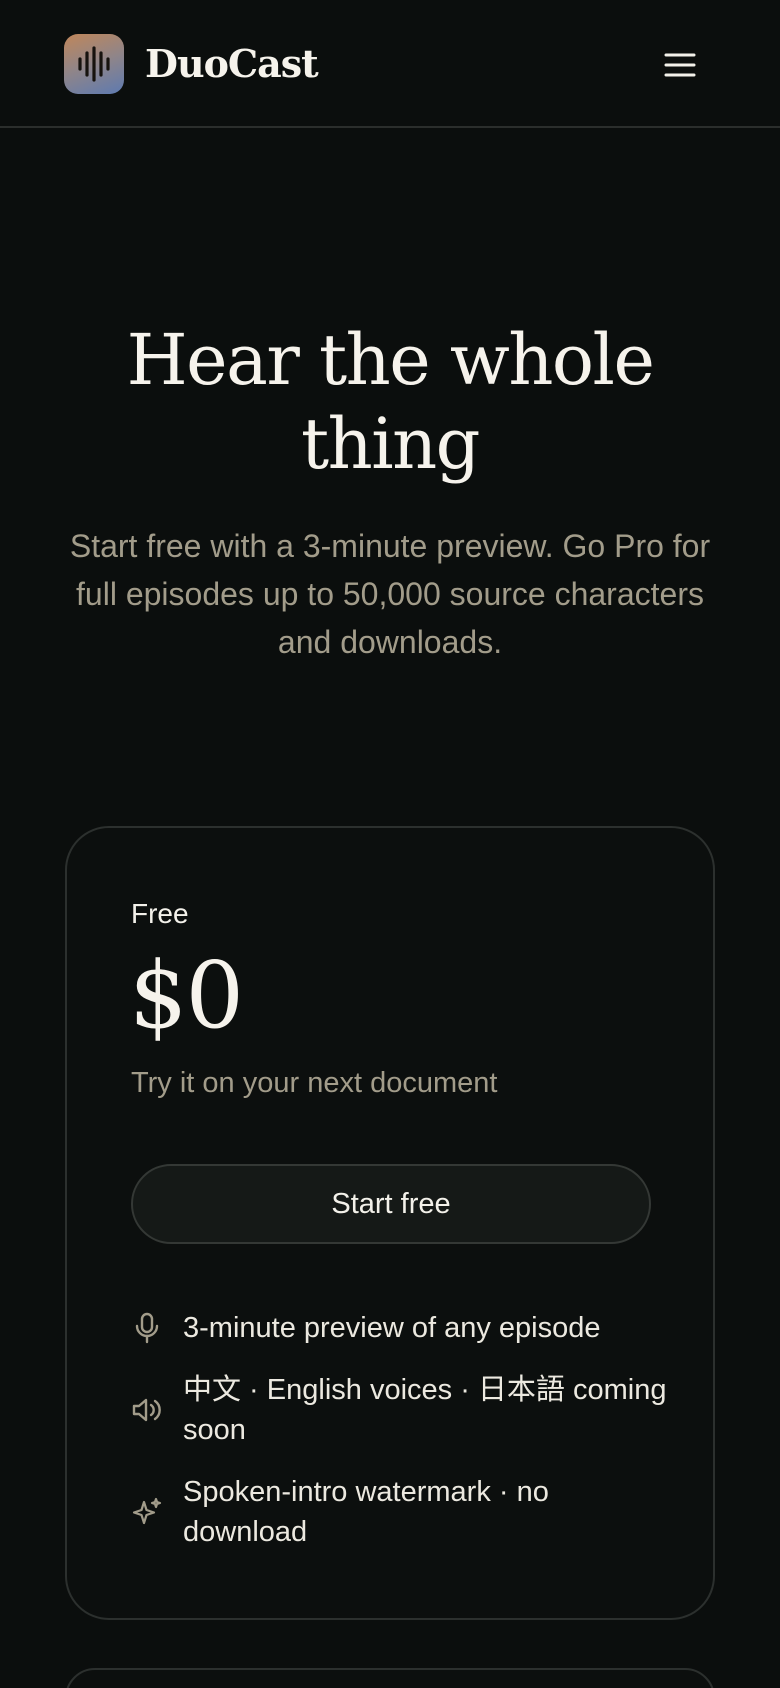 The width and height of the screenshot is (780, 1688). I want to click on menu-button, so click(680, 65).